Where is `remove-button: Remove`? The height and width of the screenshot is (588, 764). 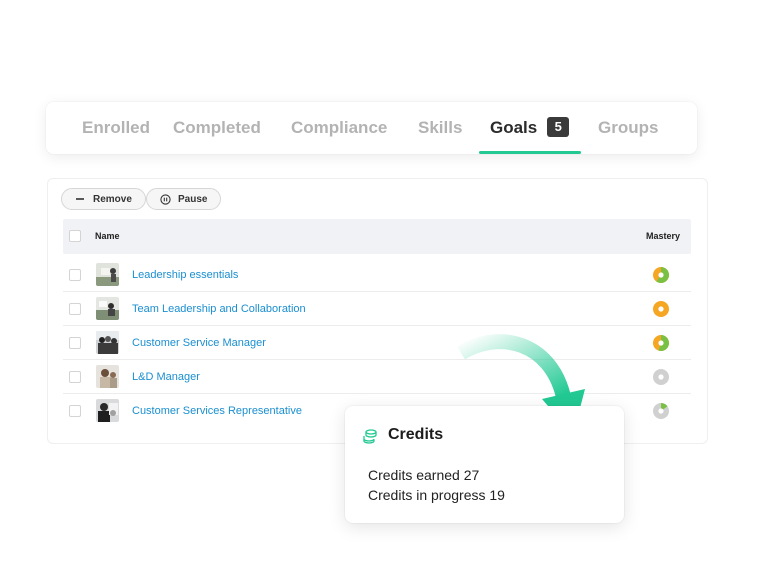
remove-button: Remove is located at coordinates (103, 199).